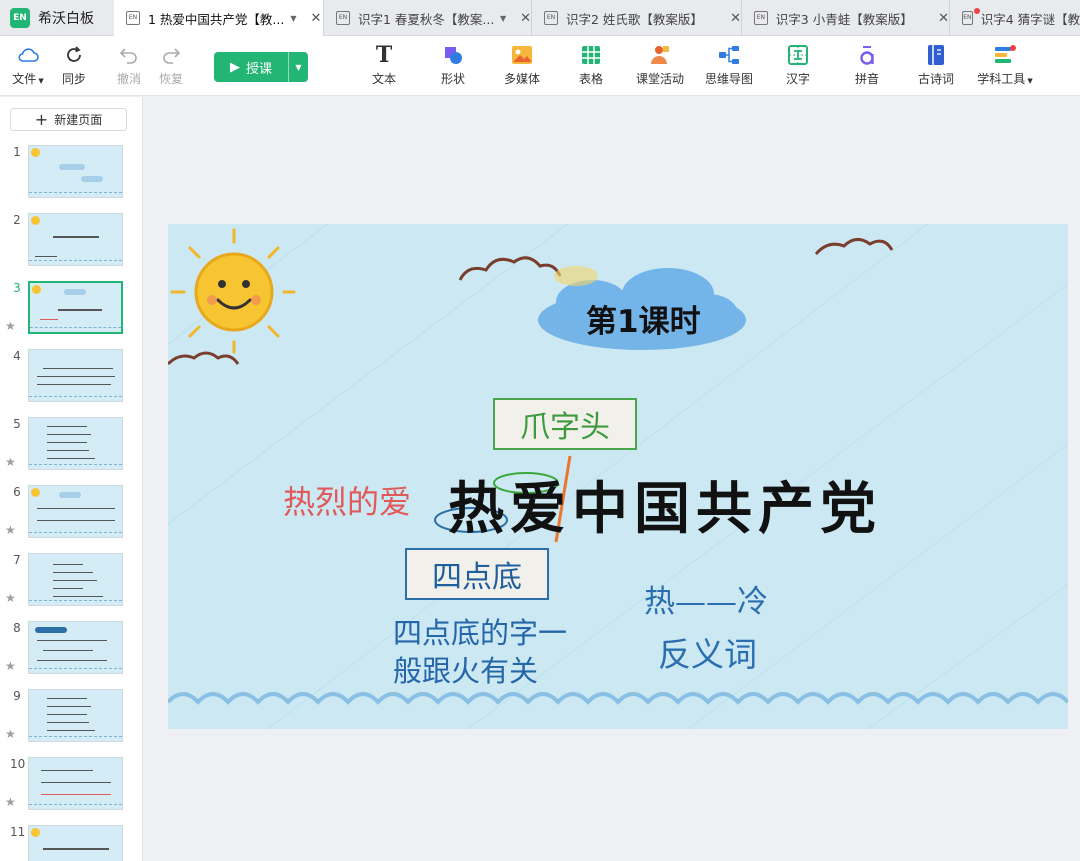 This screenshot has width=1080, height=861. Describe the element at coordinates (233, 291) in the screenshot. I see `sun-icon` at that location.